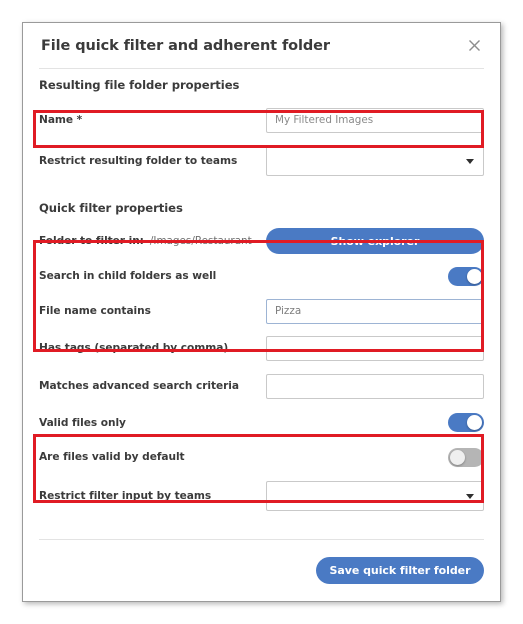 This screenshot has height=624, width=523. What do you see at coordinates (375, 348) in the screenshot?
I see `has-tags-input` at bounding box center [375, 348].